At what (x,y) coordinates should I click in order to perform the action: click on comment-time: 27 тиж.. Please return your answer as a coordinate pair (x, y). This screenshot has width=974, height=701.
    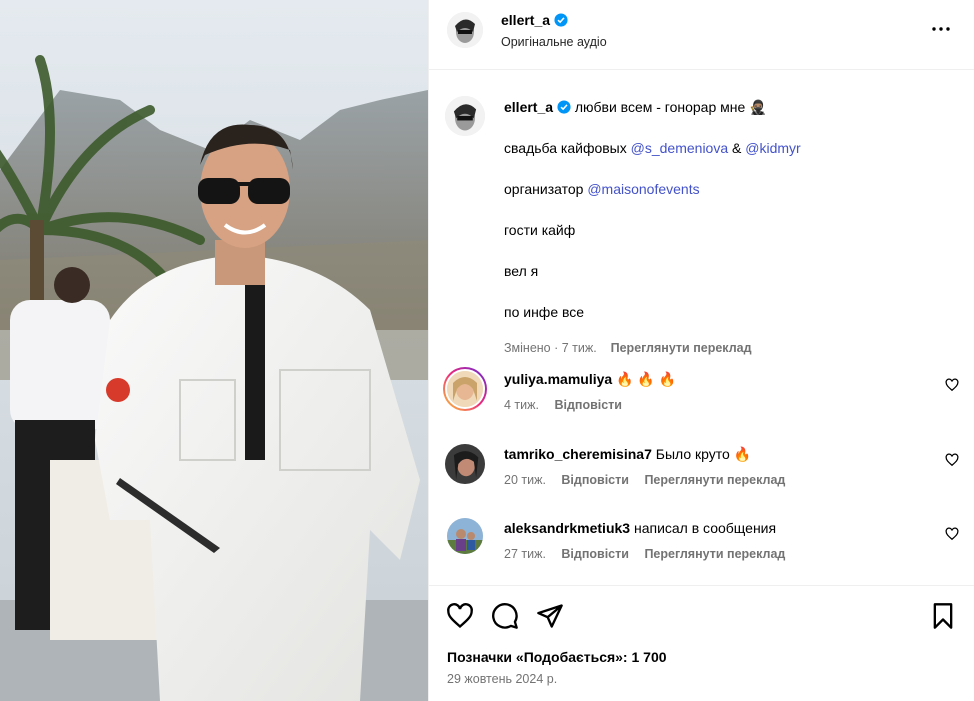
    Looking at the image, I should click on (525, 554).